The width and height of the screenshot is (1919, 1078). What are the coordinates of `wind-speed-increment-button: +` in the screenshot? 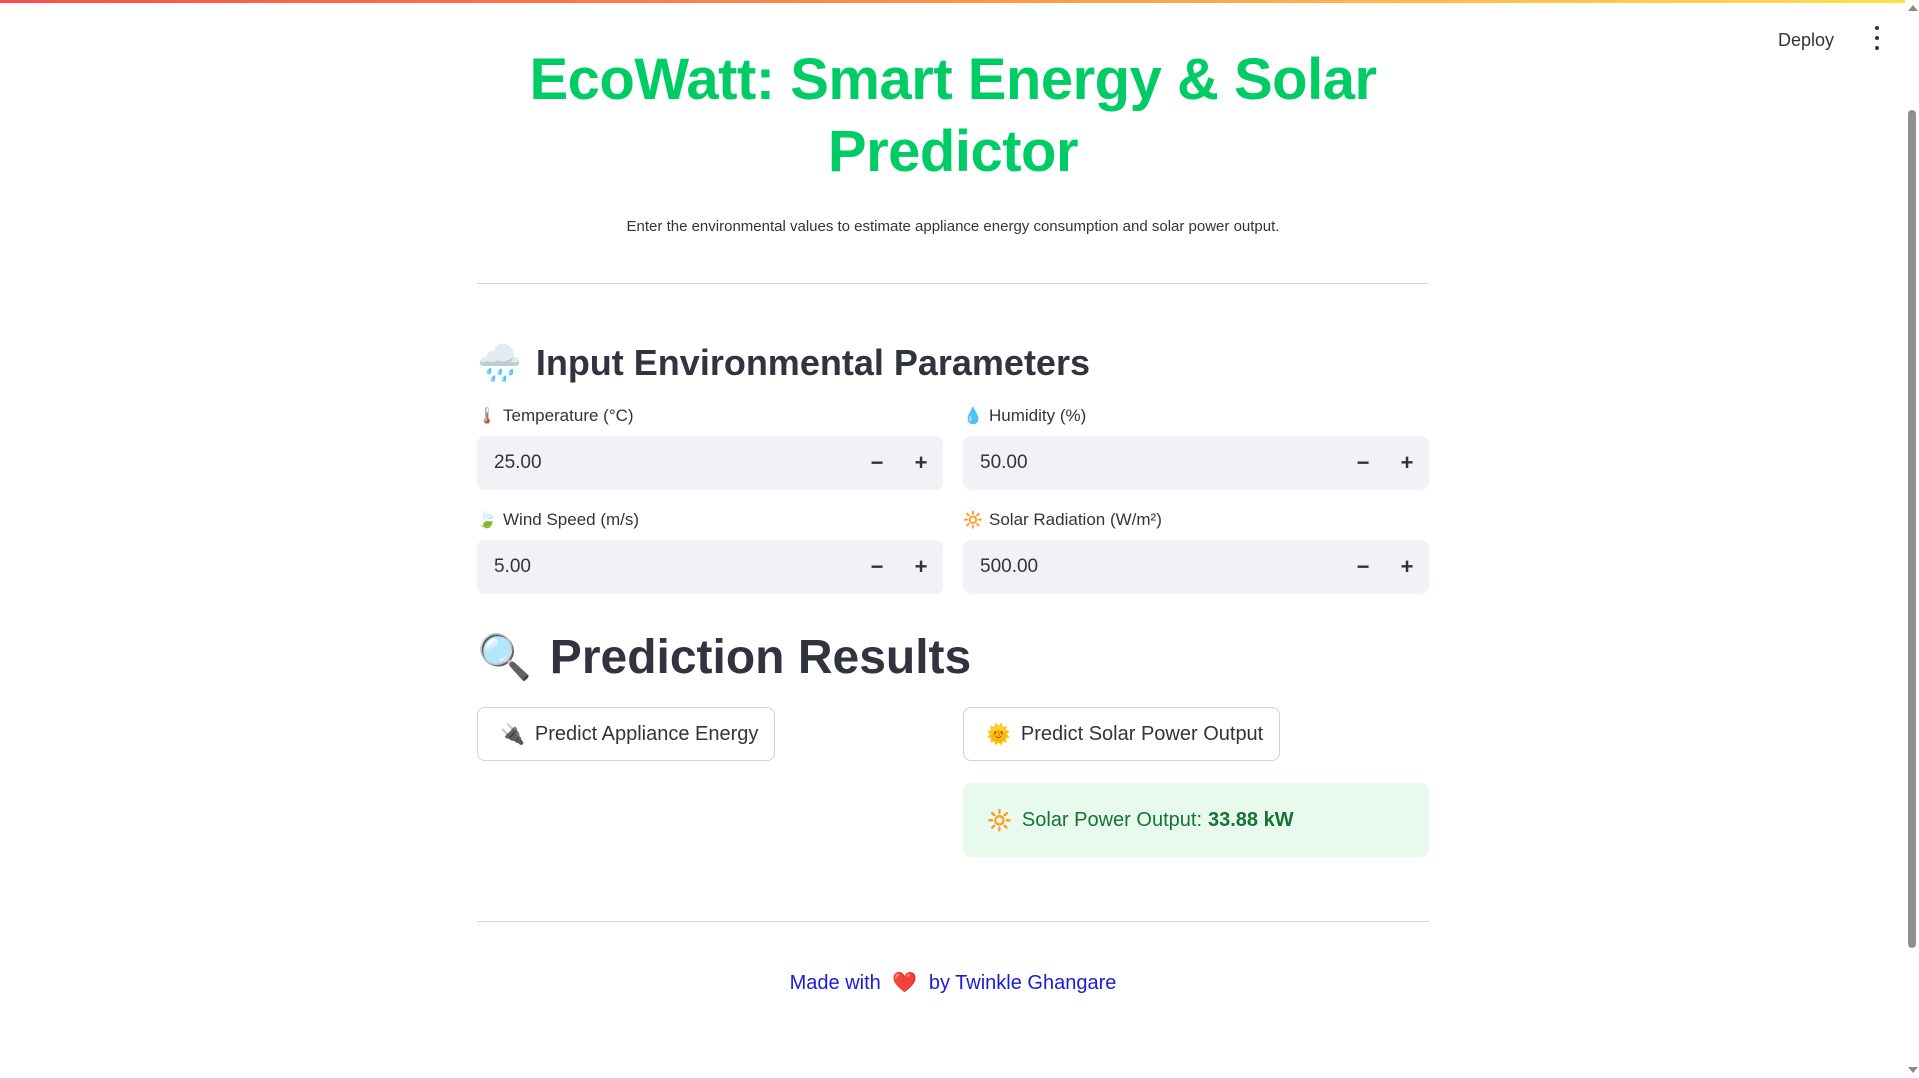 It's located at (921, 567).